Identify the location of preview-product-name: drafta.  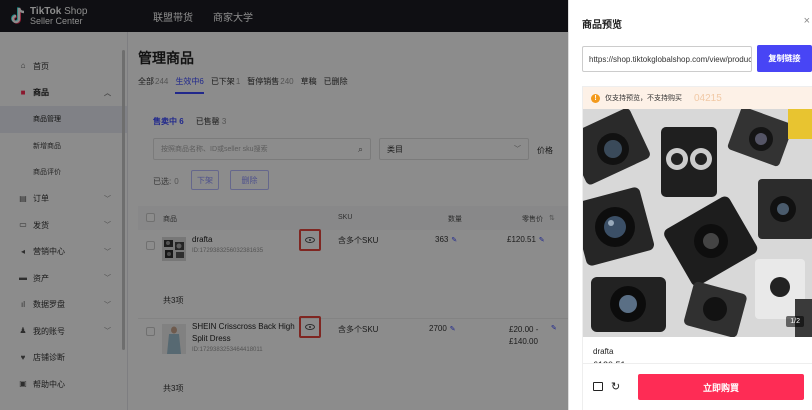
(603, 351).